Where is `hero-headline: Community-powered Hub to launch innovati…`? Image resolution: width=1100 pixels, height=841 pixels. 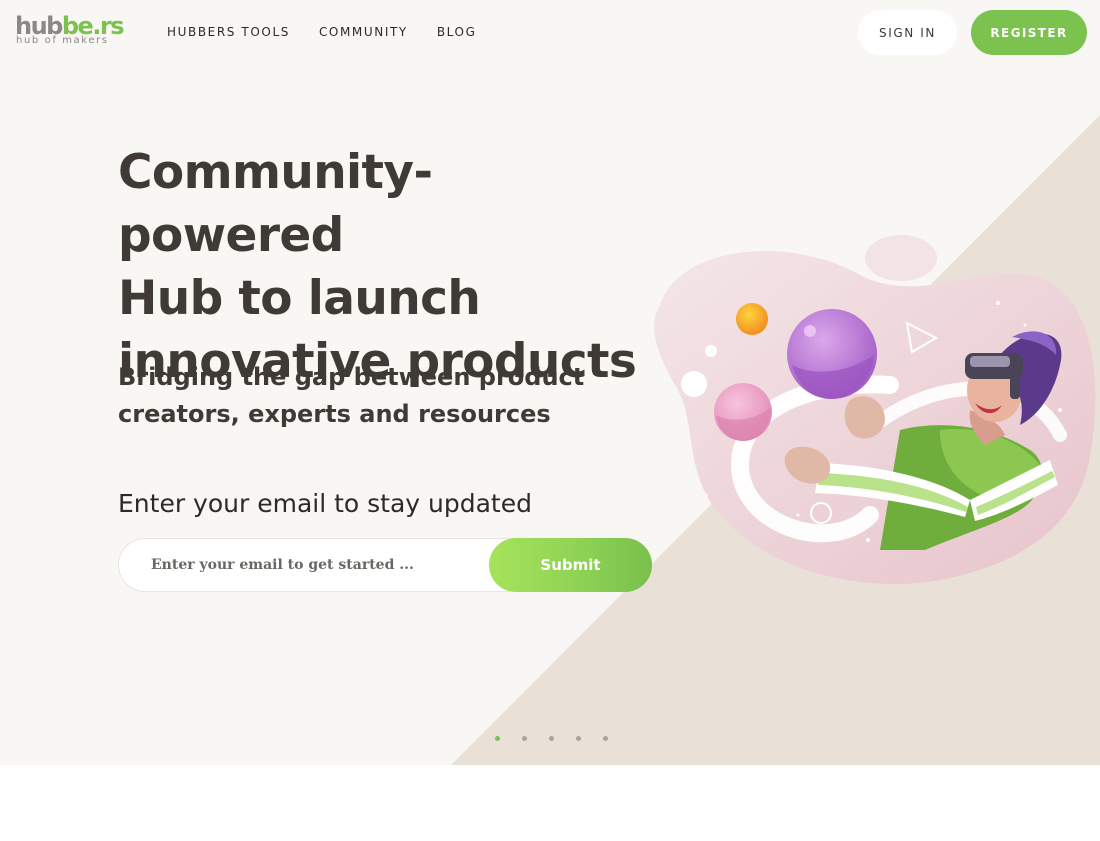 hero-headline: Community-powered Hub to launch innovati… is located at coordinates (378, 267).